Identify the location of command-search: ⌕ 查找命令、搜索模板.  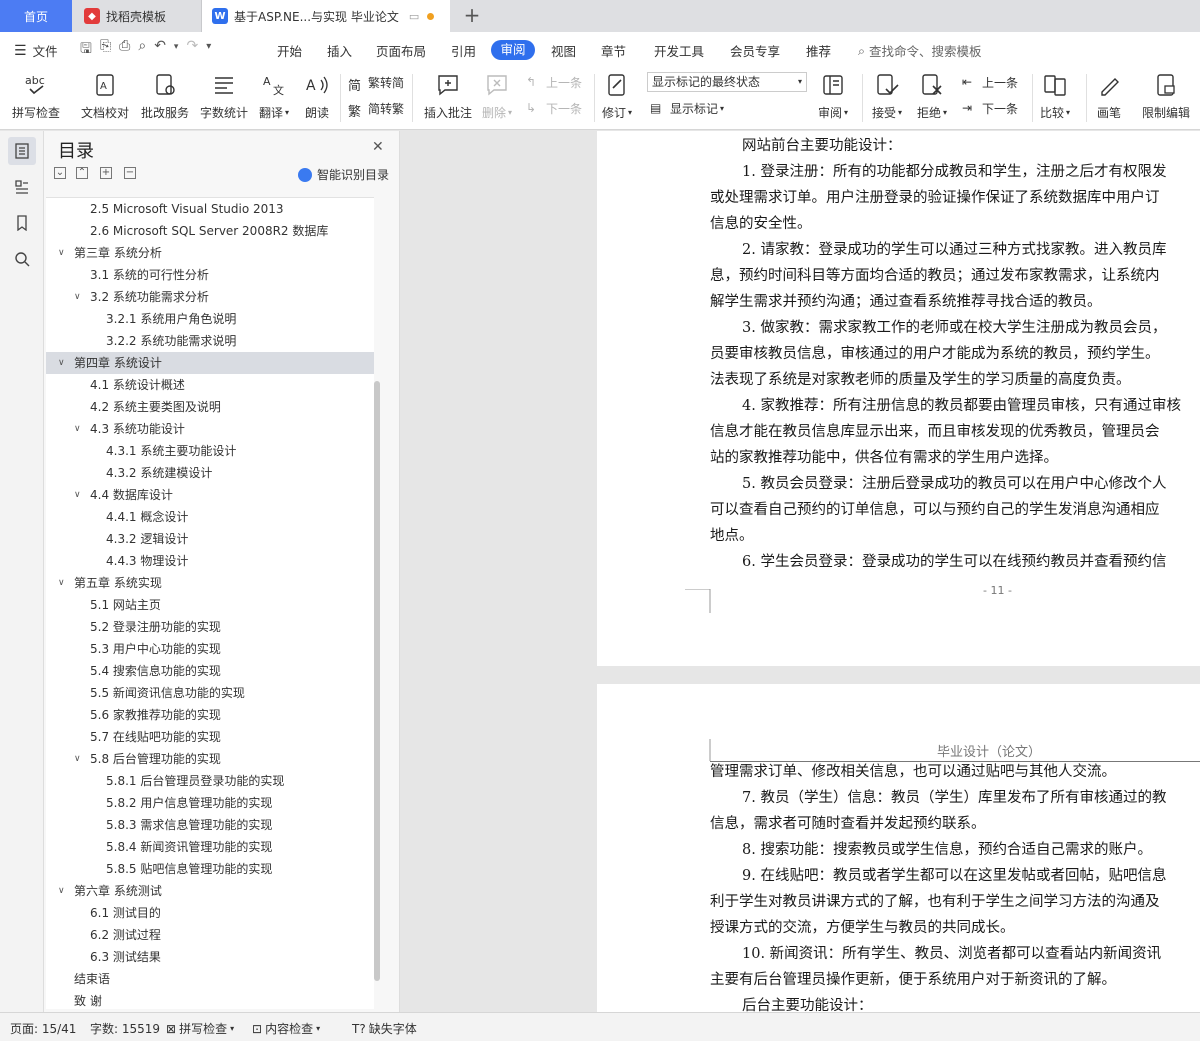
(920, 50).